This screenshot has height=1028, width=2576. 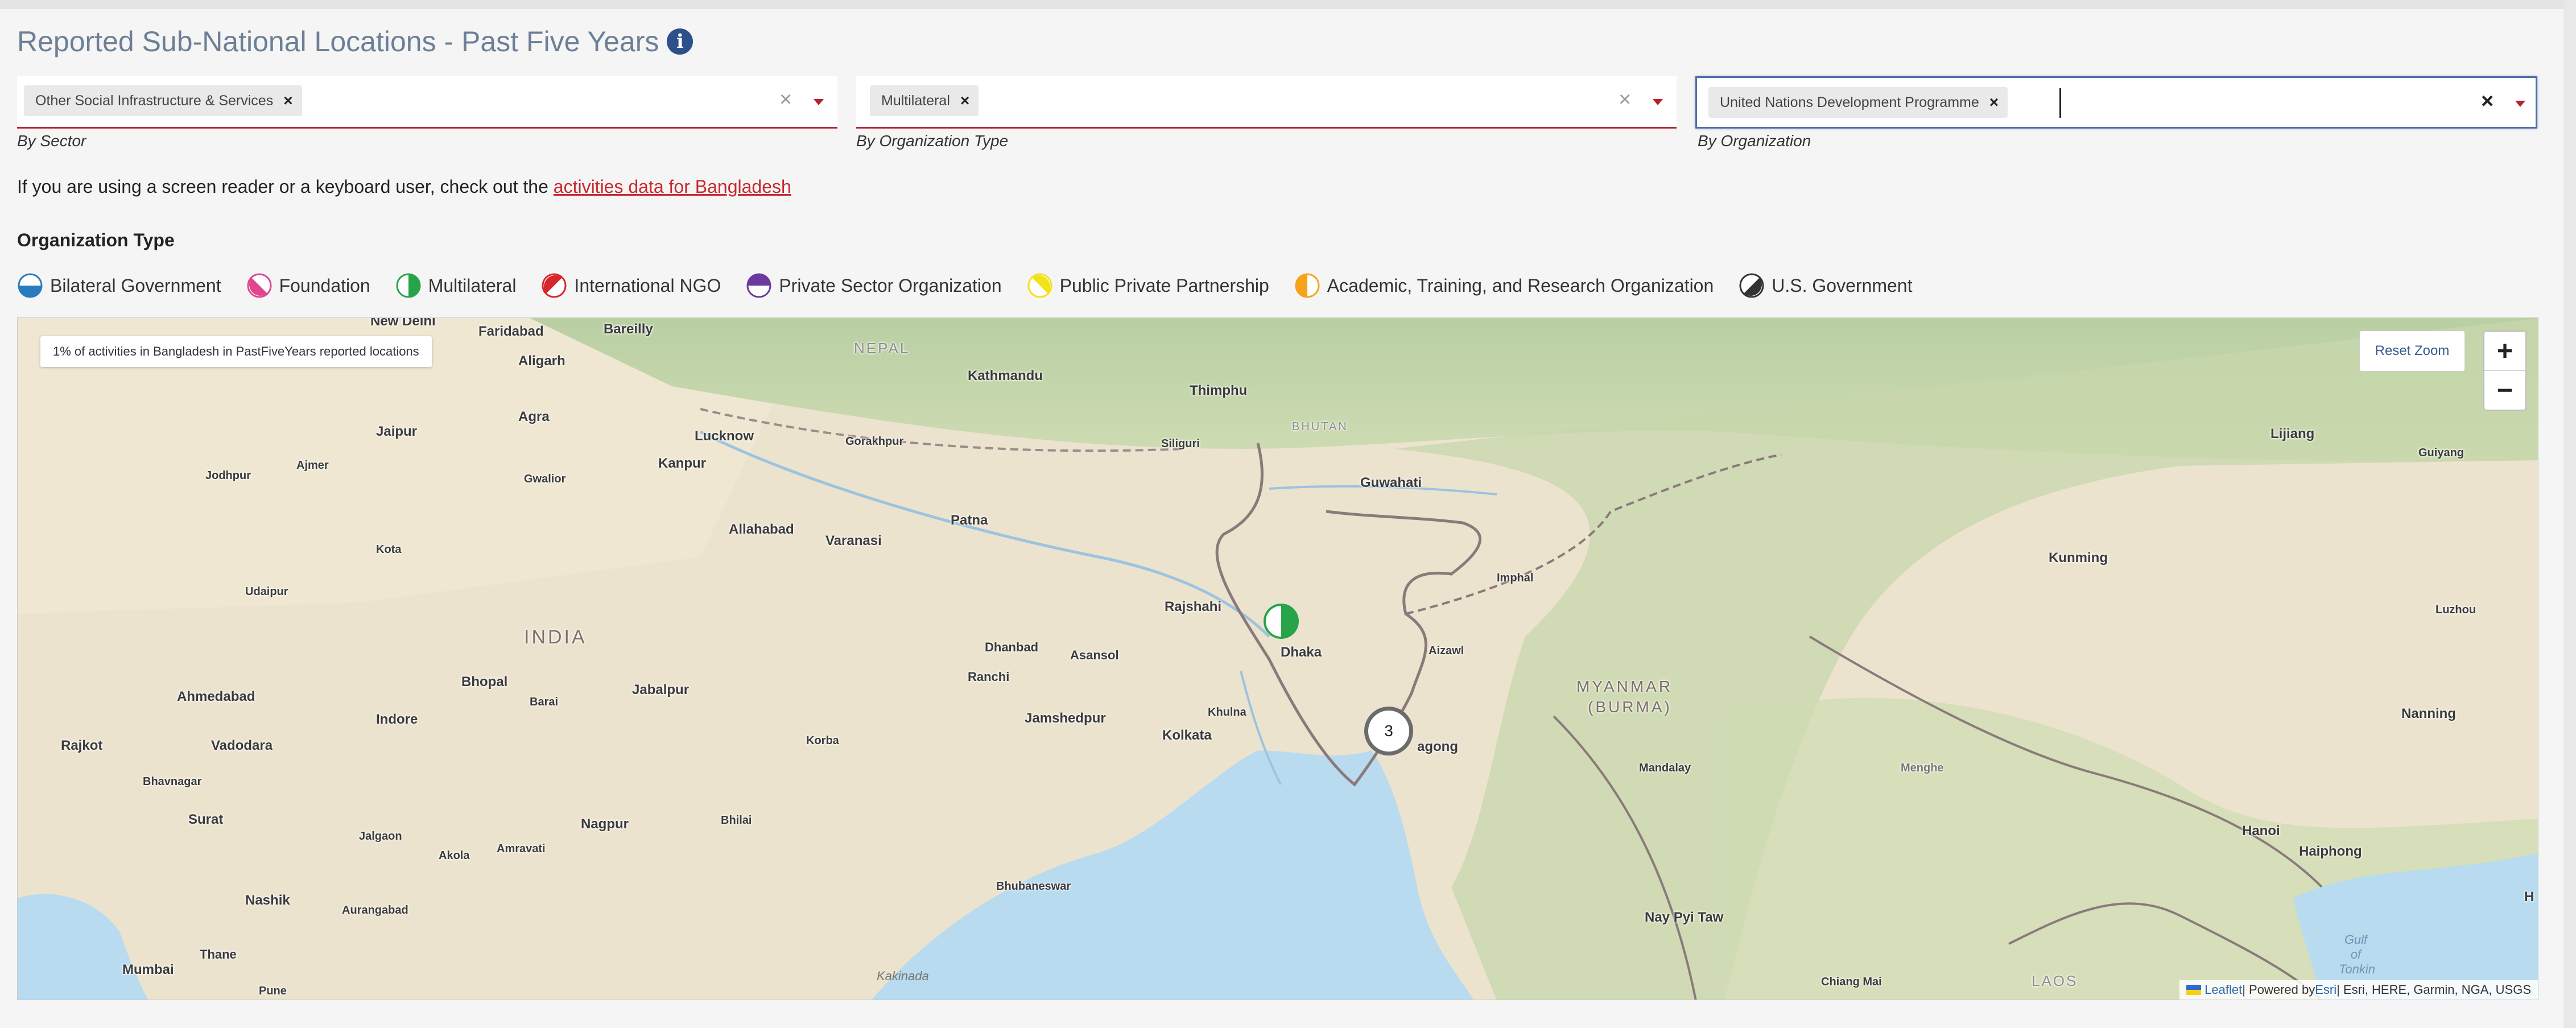 What do you see at coordinates (761, 529) in the screenshot?
I see `map-label: Allahabad` at bounding box center [761, 529].